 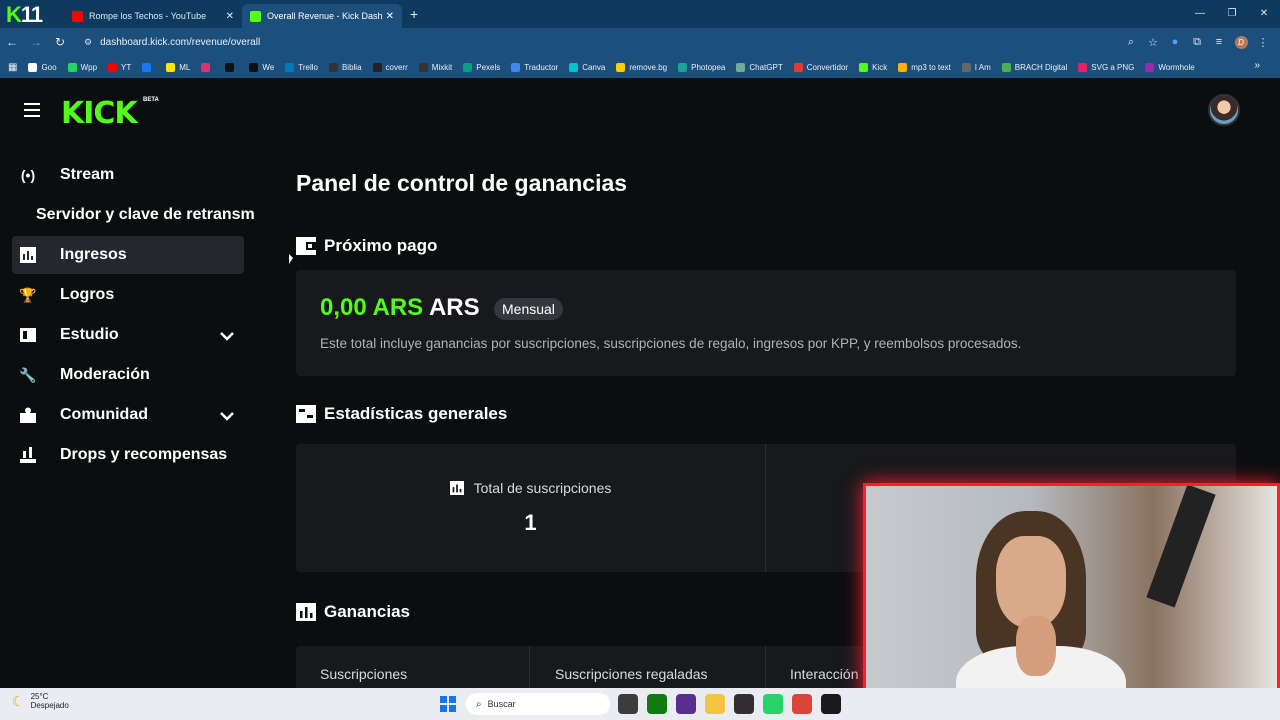 What do you see at coordinates (148, 16) in the screenshot?
I see `tab-title: Rompe los Techos - YouTube` at bounding box center [148, 16].